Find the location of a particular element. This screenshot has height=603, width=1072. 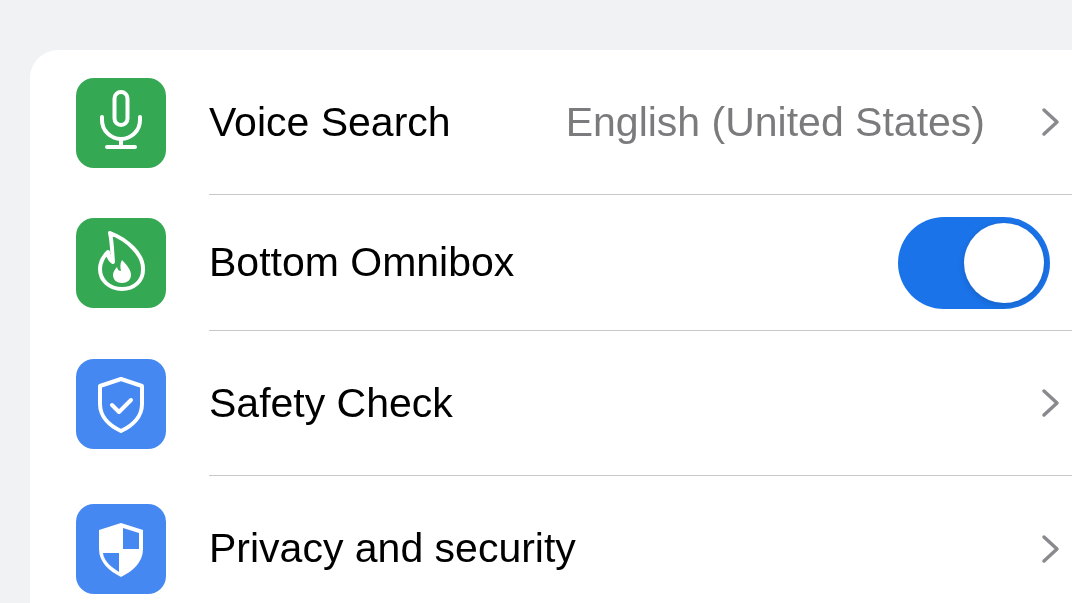

setting-label: Bottom Omnibox is located at coordinates (553, 262).